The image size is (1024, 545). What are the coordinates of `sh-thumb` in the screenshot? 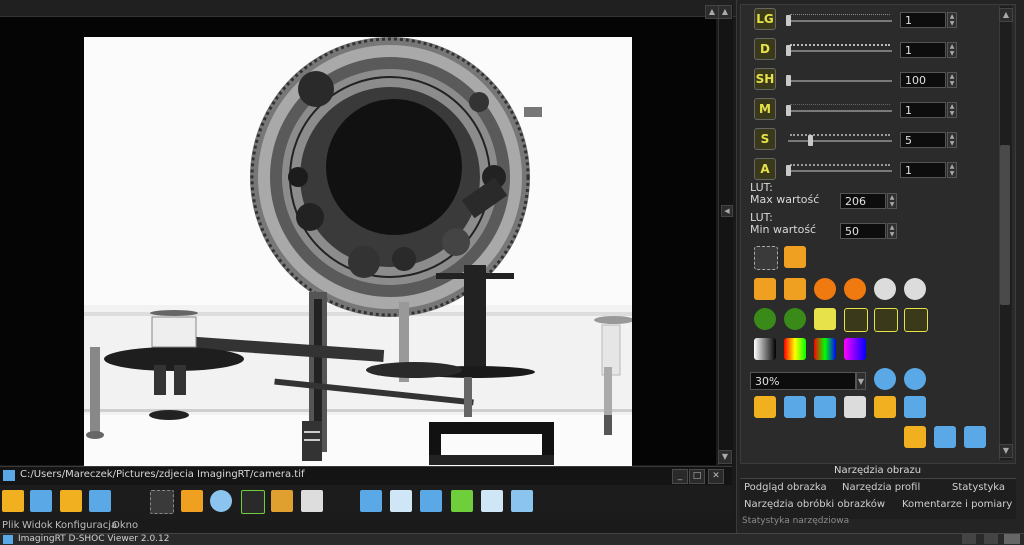 It's located at (788, 80).